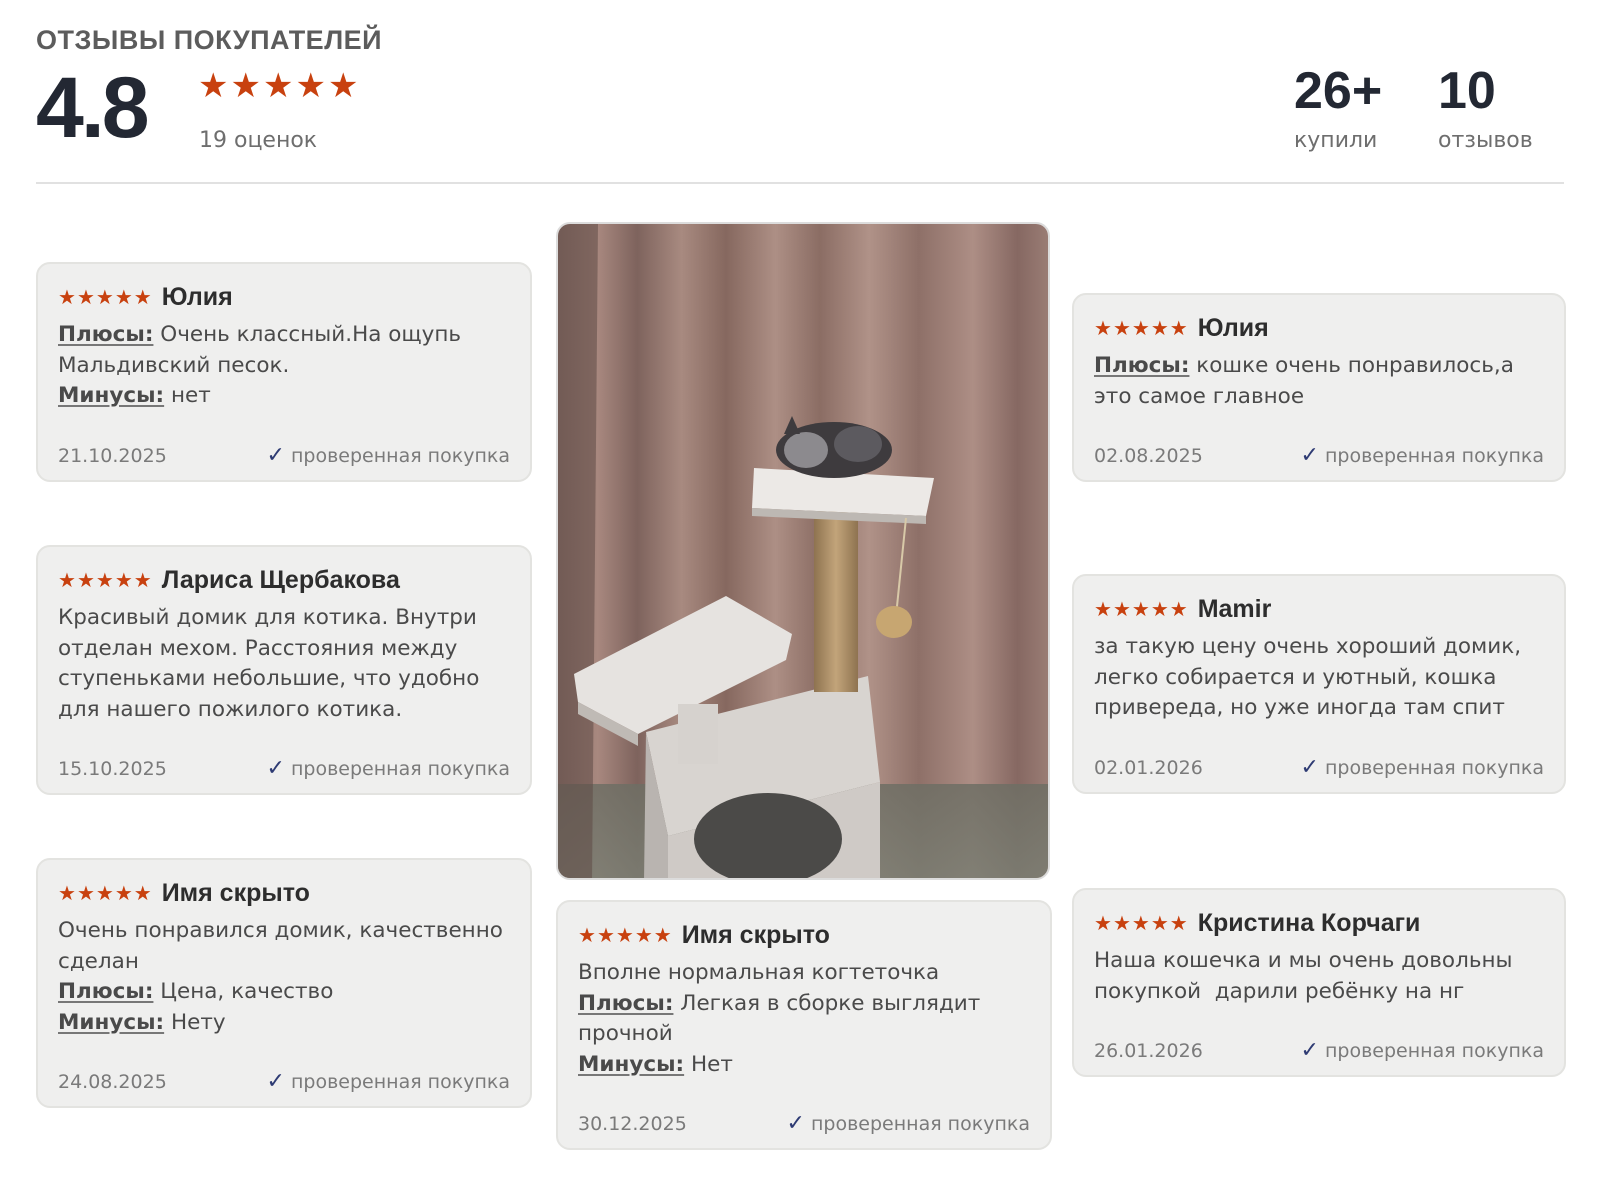 The height and width of the screenshot is (1200, 1600). I want to click on review-date: 02.01.2026, so click(1148, 767).